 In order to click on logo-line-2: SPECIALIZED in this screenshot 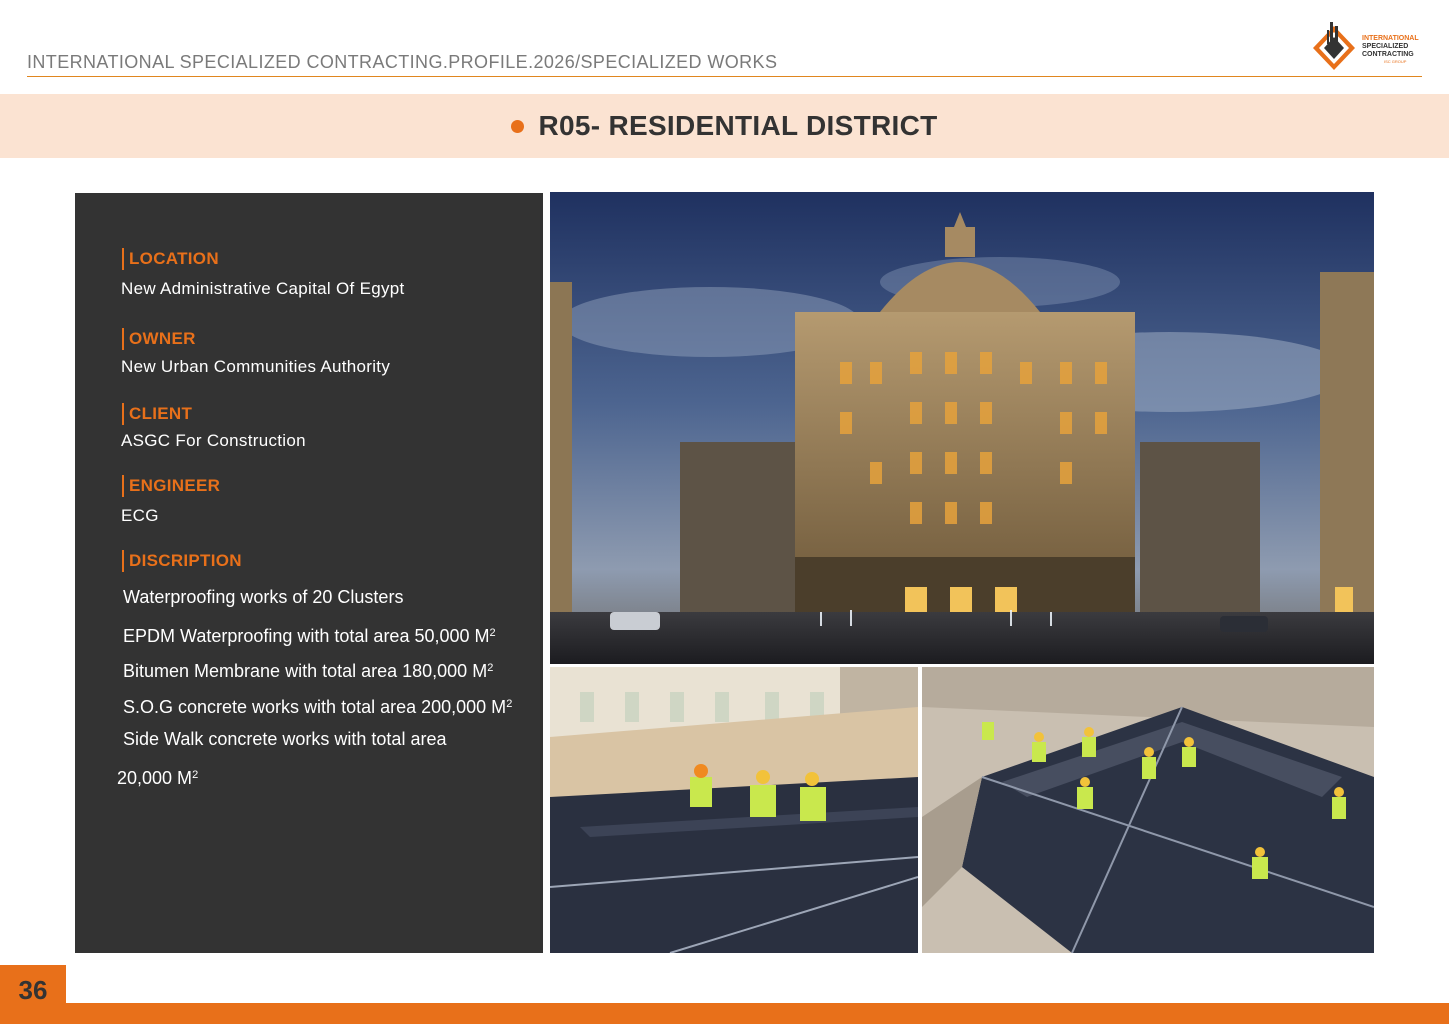, I will do `click(1385, 46)`.